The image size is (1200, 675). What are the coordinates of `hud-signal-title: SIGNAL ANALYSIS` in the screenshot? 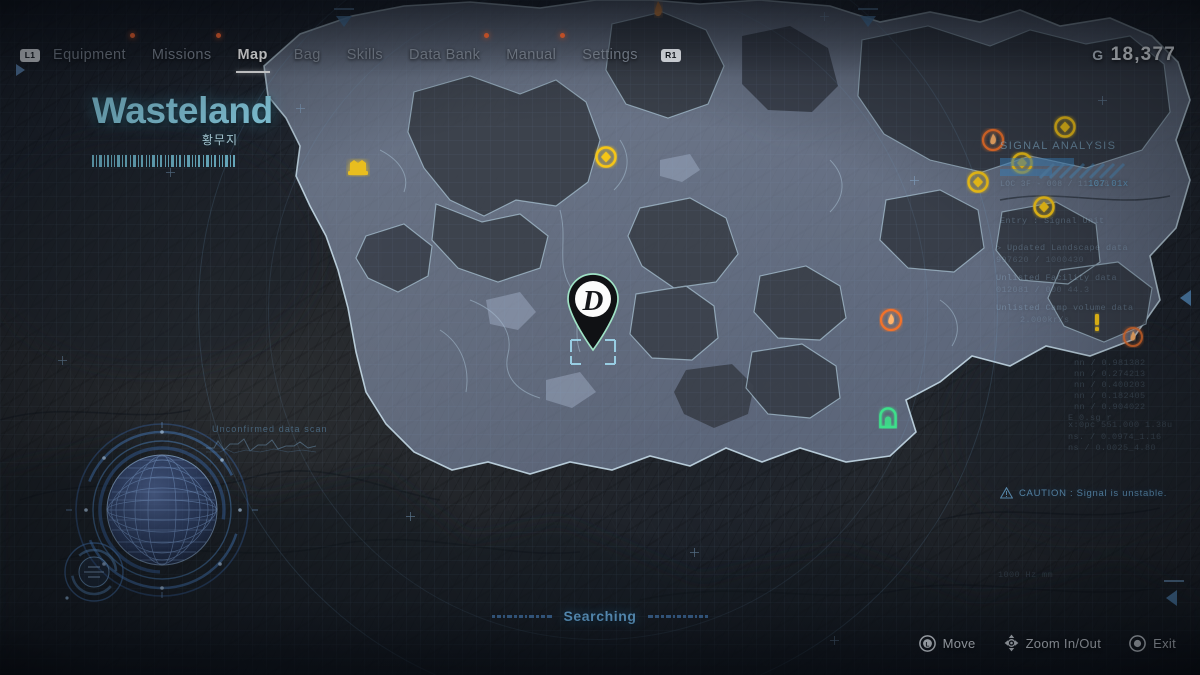 It's located at (1058, 146).